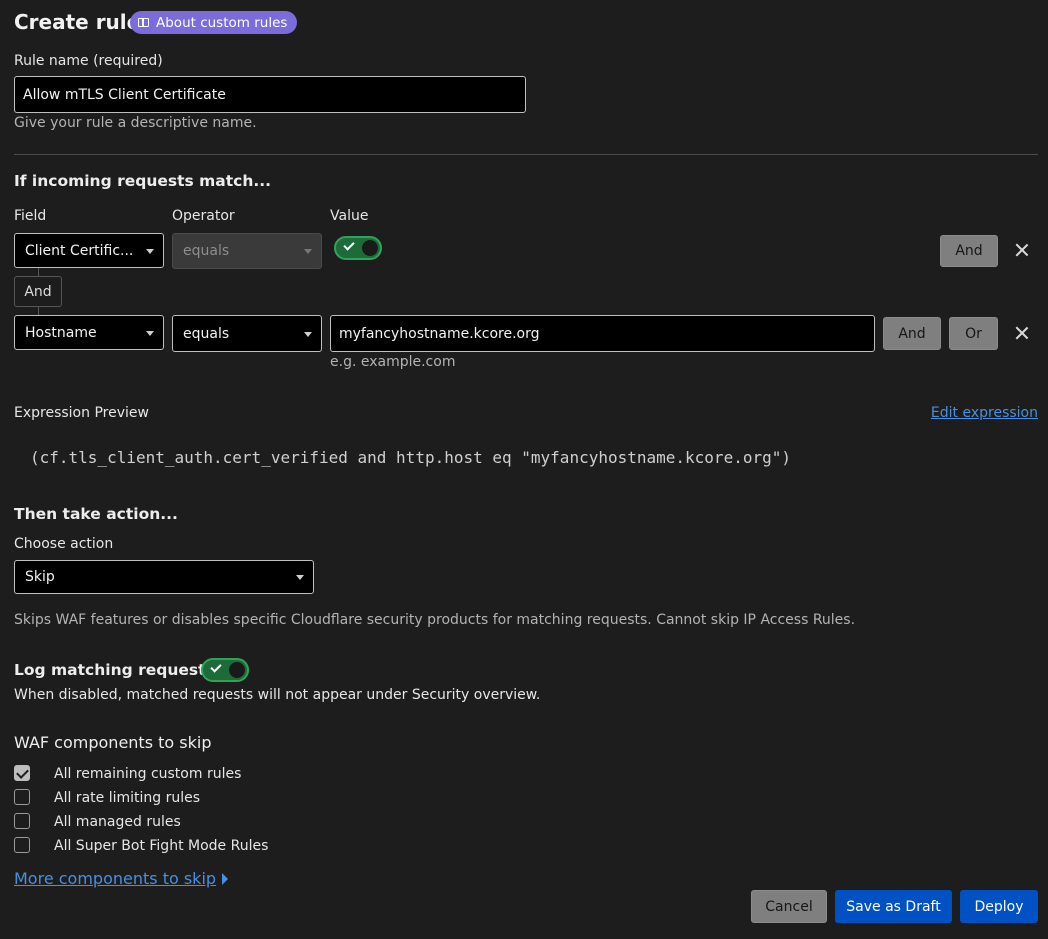 The width and height of the screenshot is (1048, 939). What do you see at coordinates (22, 773) in the screenshot?
I see `checkbox-custom-rules` at bounding box center [22, 773].